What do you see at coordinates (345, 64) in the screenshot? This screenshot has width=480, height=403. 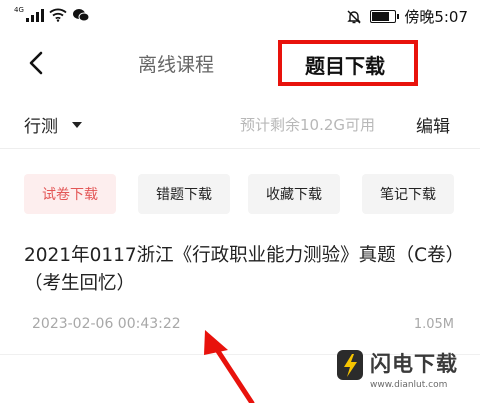 I see `tab-question-download: 题目下载` at bounding box center [345, 64].